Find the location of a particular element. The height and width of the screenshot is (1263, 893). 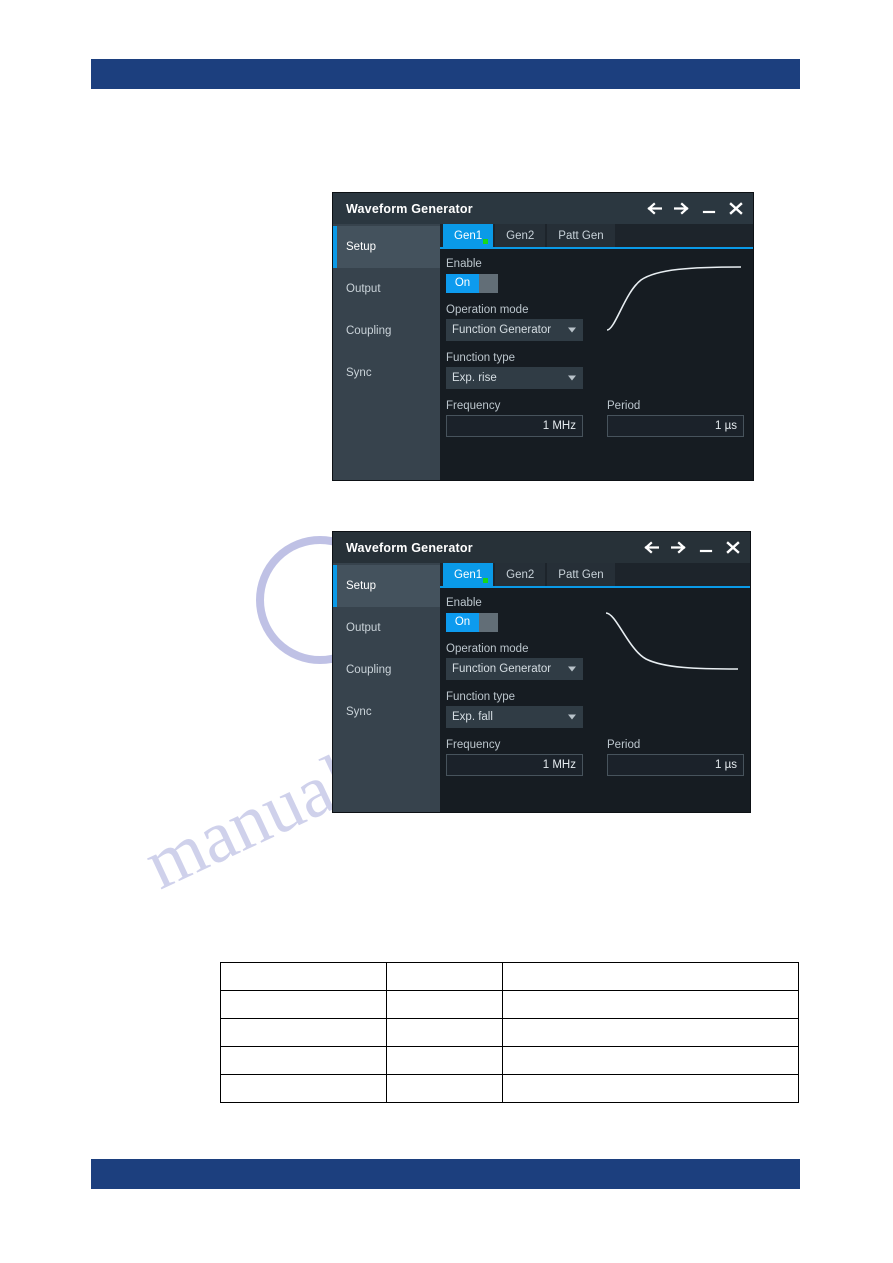

period-field: Period 1 µs is located at coordinates (675, 757).